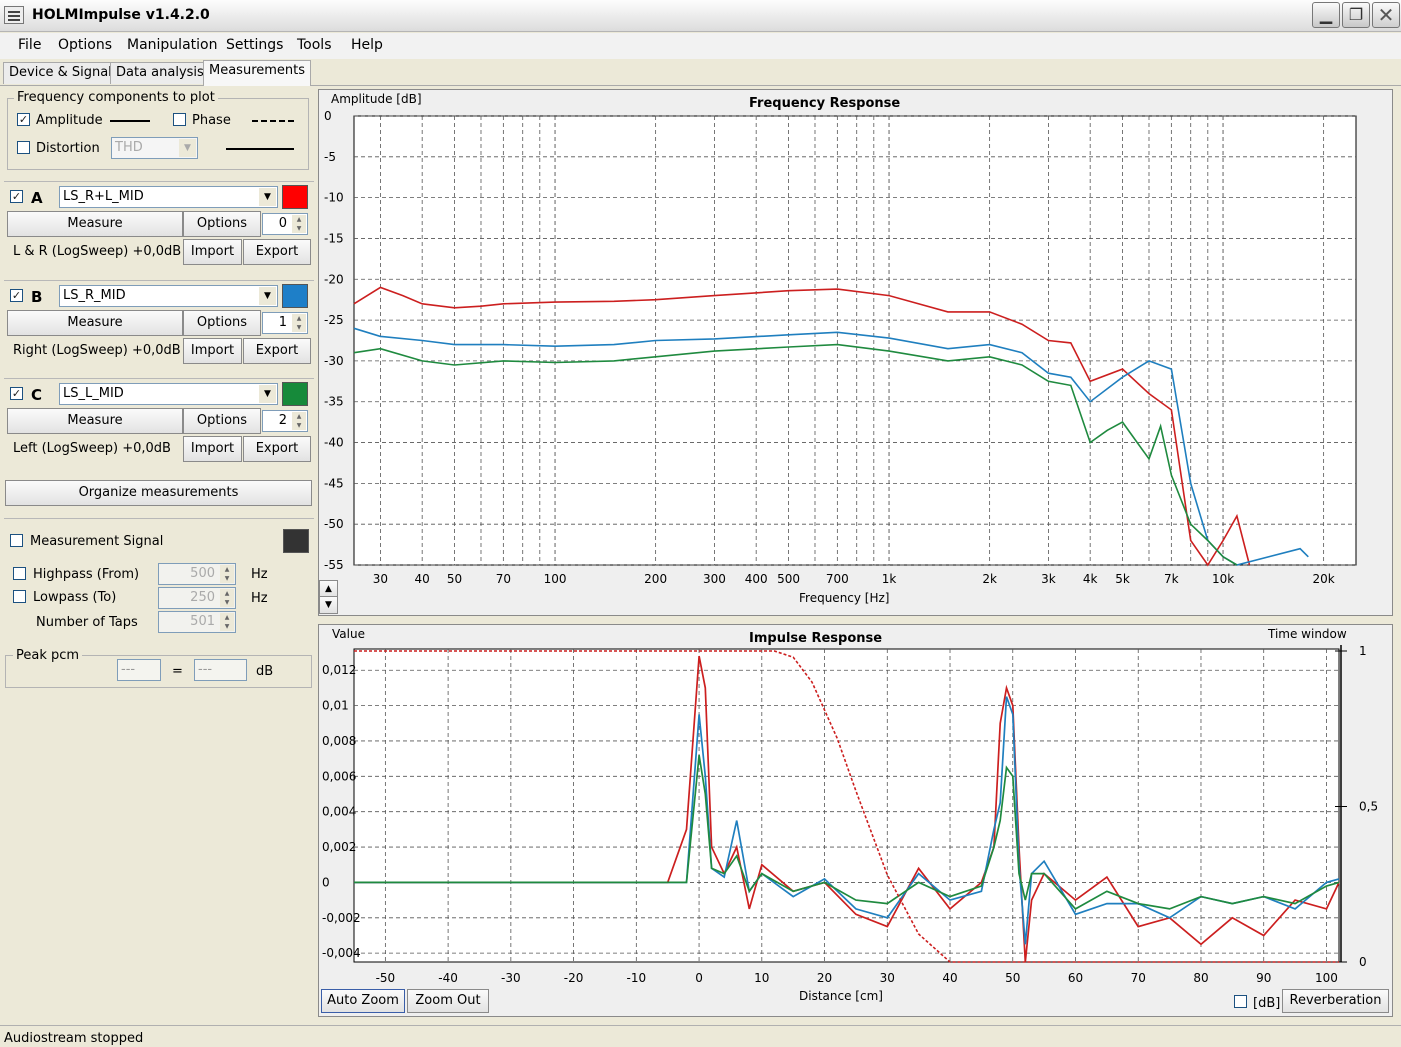 The image size is (1401, 1047). What do you see at coordinates (23, 147) in the screenshot?
I see `distortion-checkbox` at bounding box center [23, 147].